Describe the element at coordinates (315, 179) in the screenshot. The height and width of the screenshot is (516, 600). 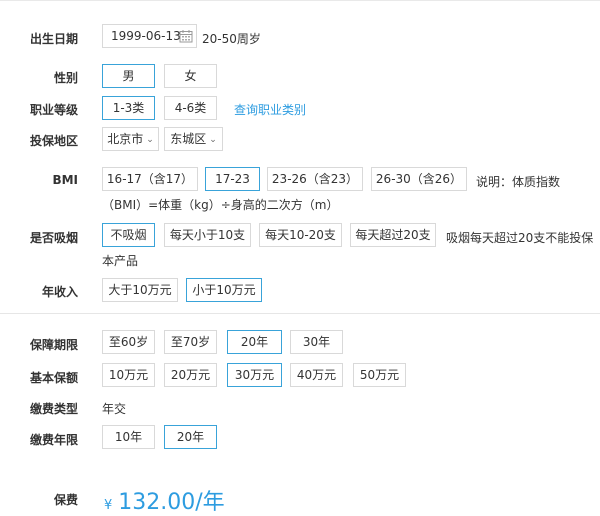
I see `bmi-option-23-26: 23-26（含23）` at that location.